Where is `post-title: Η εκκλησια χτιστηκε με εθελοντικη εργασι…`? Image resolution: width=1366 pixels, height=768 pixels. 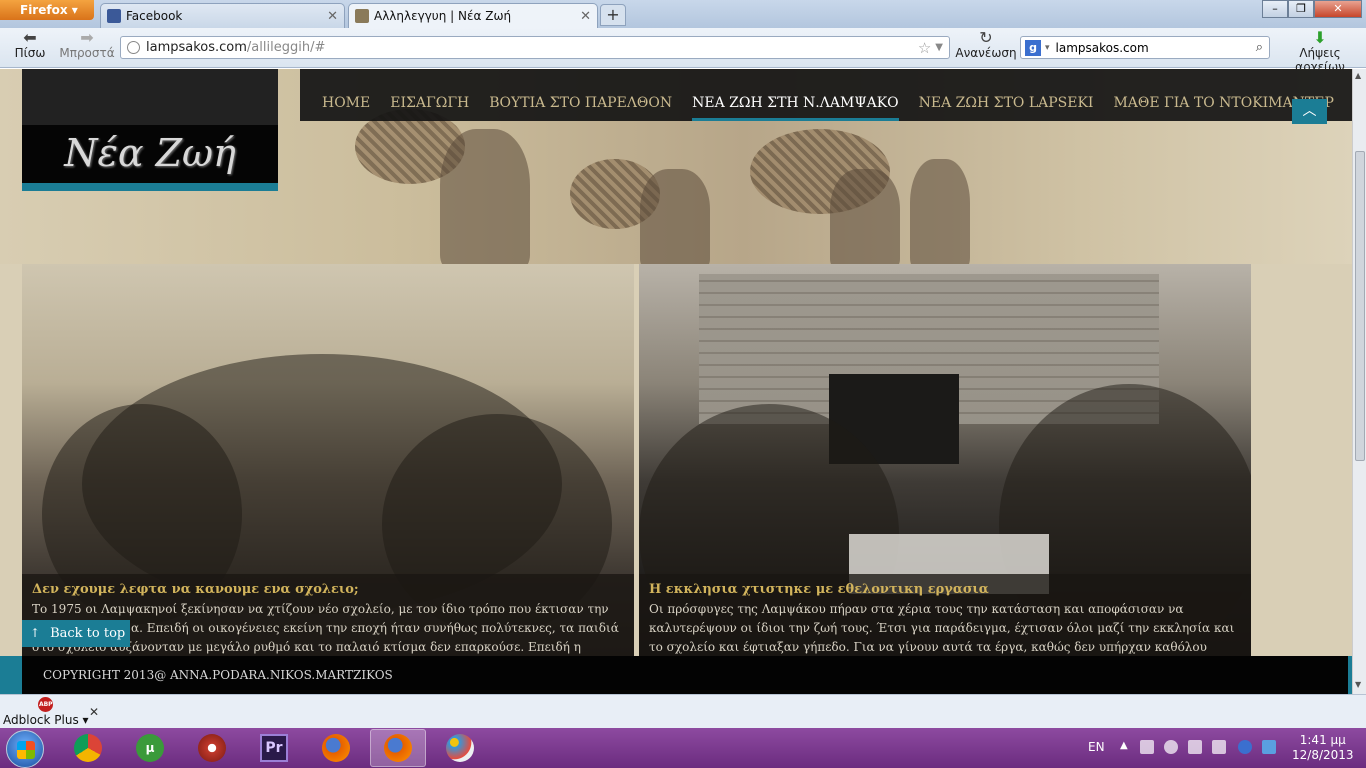 post-title: Η εκκλησια χτιστηκε με εθελοντικη εργασι… is located at coordinates (945, 589).